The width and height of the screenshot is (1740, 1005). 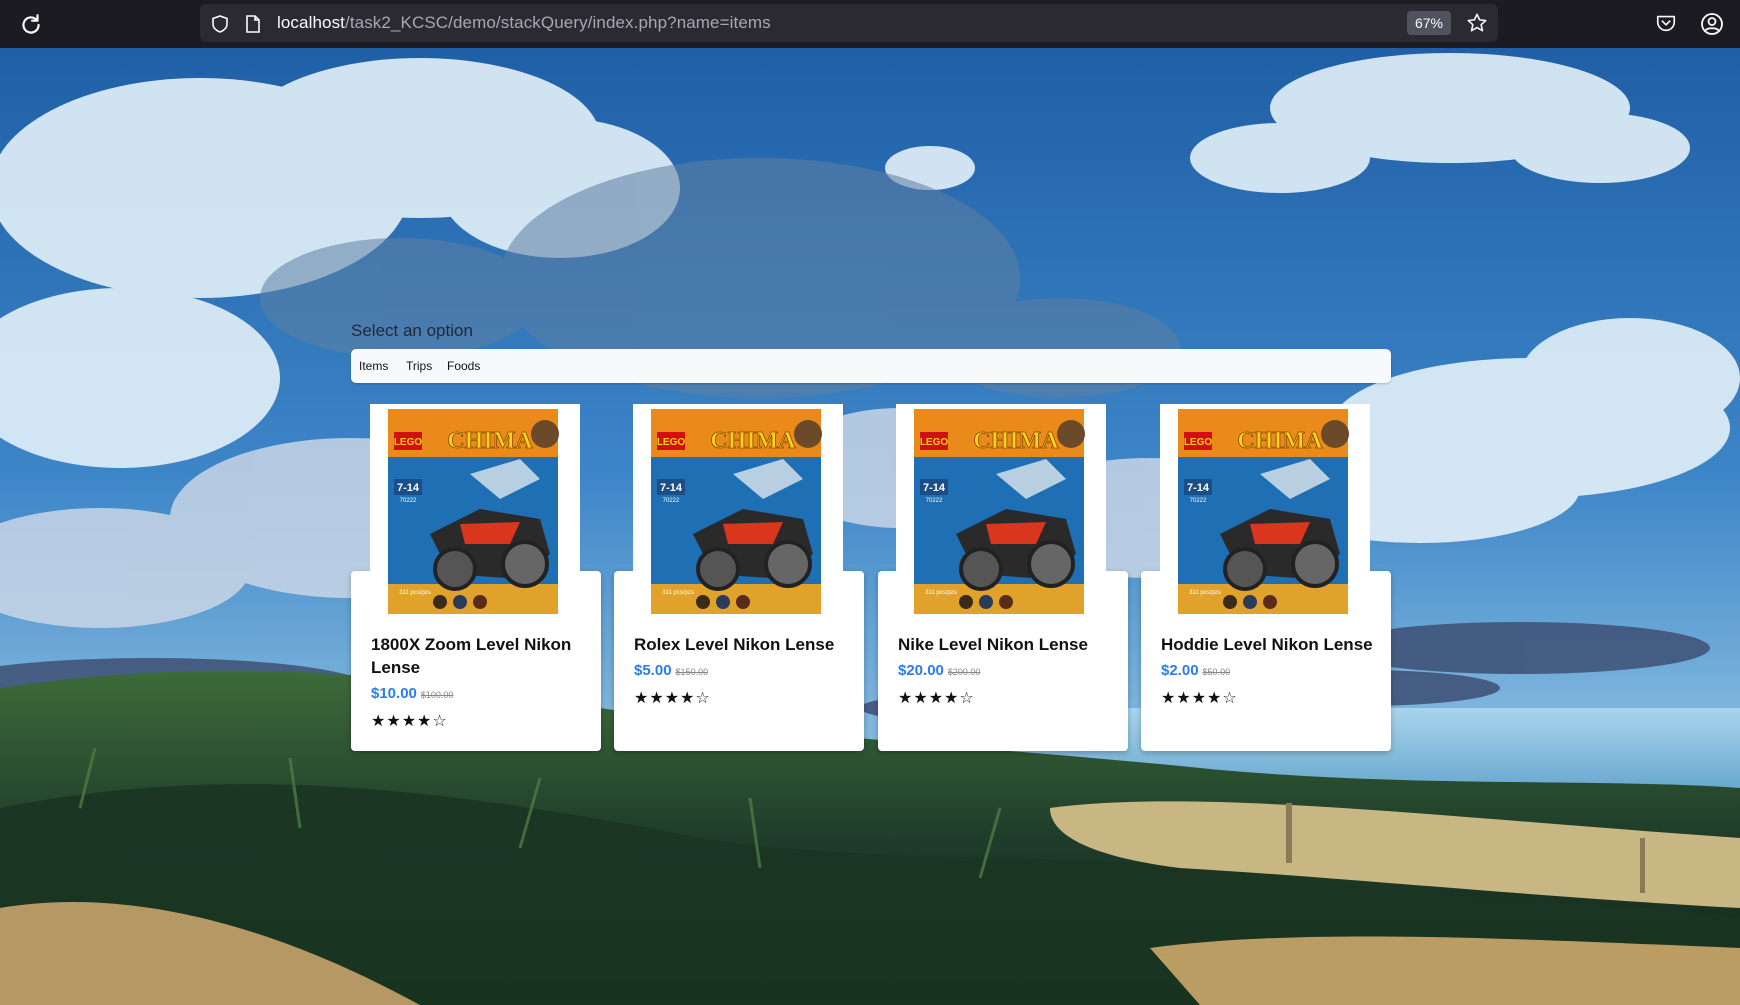 What do you see at coordinates (220, 24) in the screenshot?
I see `shield-icon` at bounding box center [220, 24].